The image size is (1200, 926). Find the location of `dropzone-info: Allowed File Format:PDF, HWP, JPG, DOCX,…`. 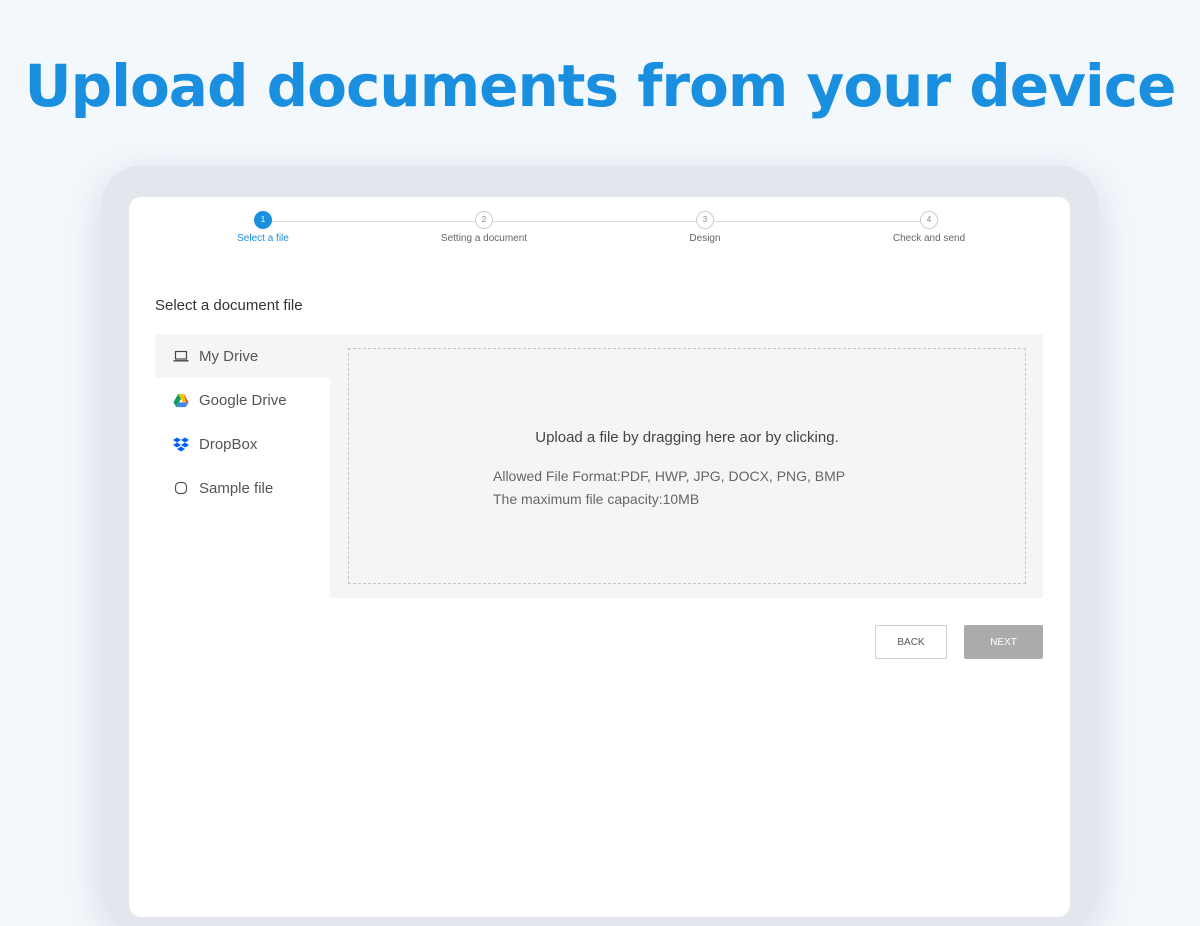

dropzone-info: Allowed File Format:PDF, HWP, JPG, DOCX,… is located at coordinates (669, 488).